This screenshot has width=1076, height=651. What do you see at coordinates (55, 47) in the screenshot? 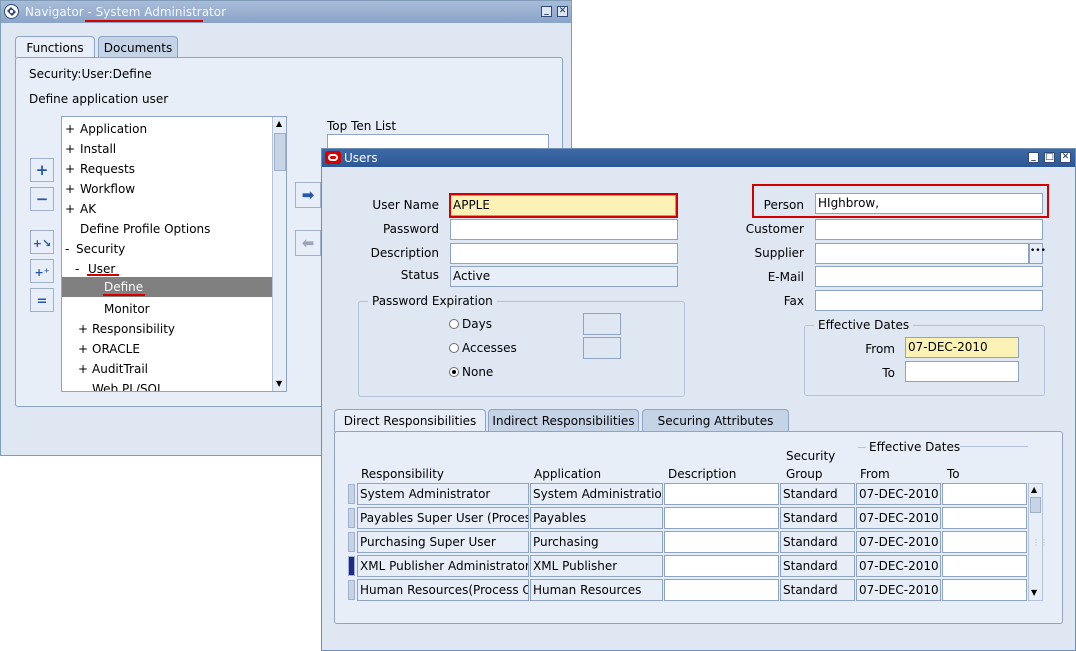
I see `tab-functions: Functions` at bounding box center [55, 47].